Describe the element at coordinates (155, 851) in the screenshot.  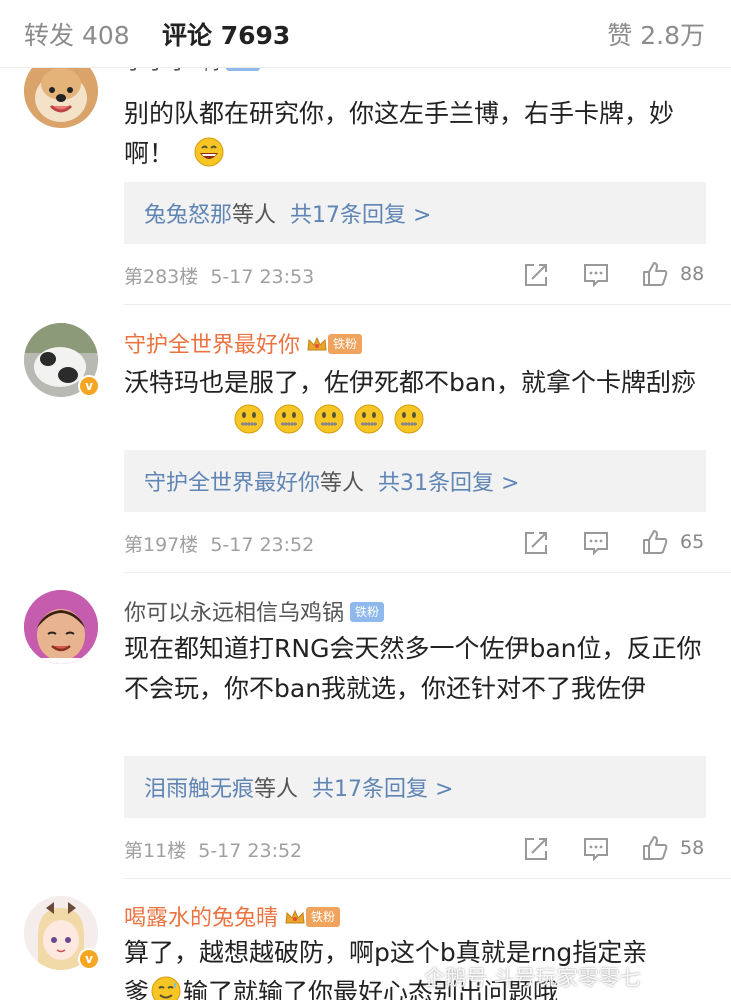
I see `floor-number: 第11楼` at that location.